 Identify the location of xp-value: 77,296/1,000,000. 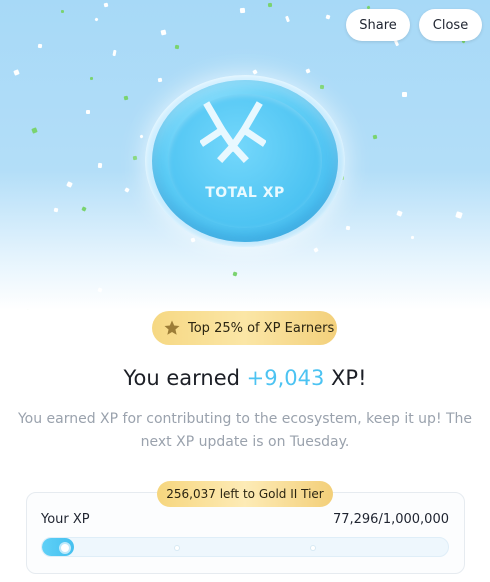
(390, 519).